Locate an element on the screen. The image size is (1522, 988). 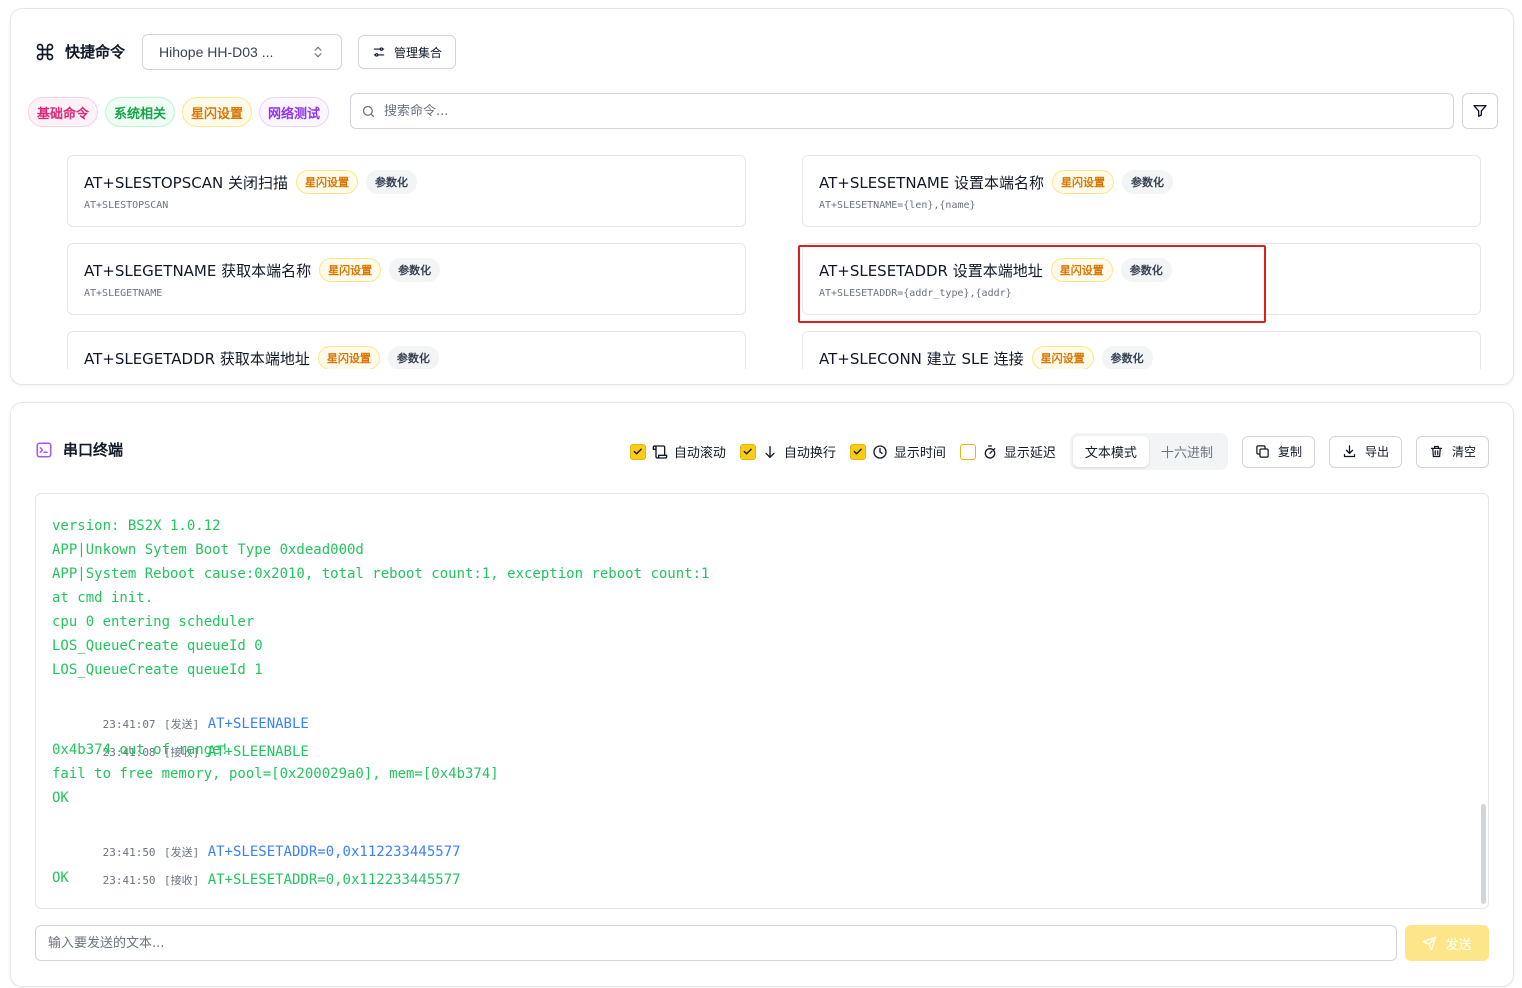
mode-text-tab: 文本模式 is located at coordinates (1110, 451).